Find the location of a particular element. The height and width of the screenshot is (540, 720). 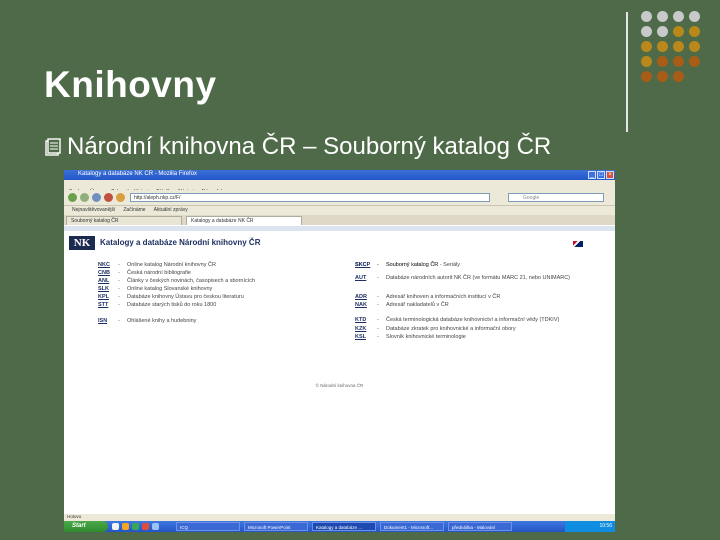

page-title: Katalogy a databáze Národní knihovny ČR is located at coordinates (180, 242).